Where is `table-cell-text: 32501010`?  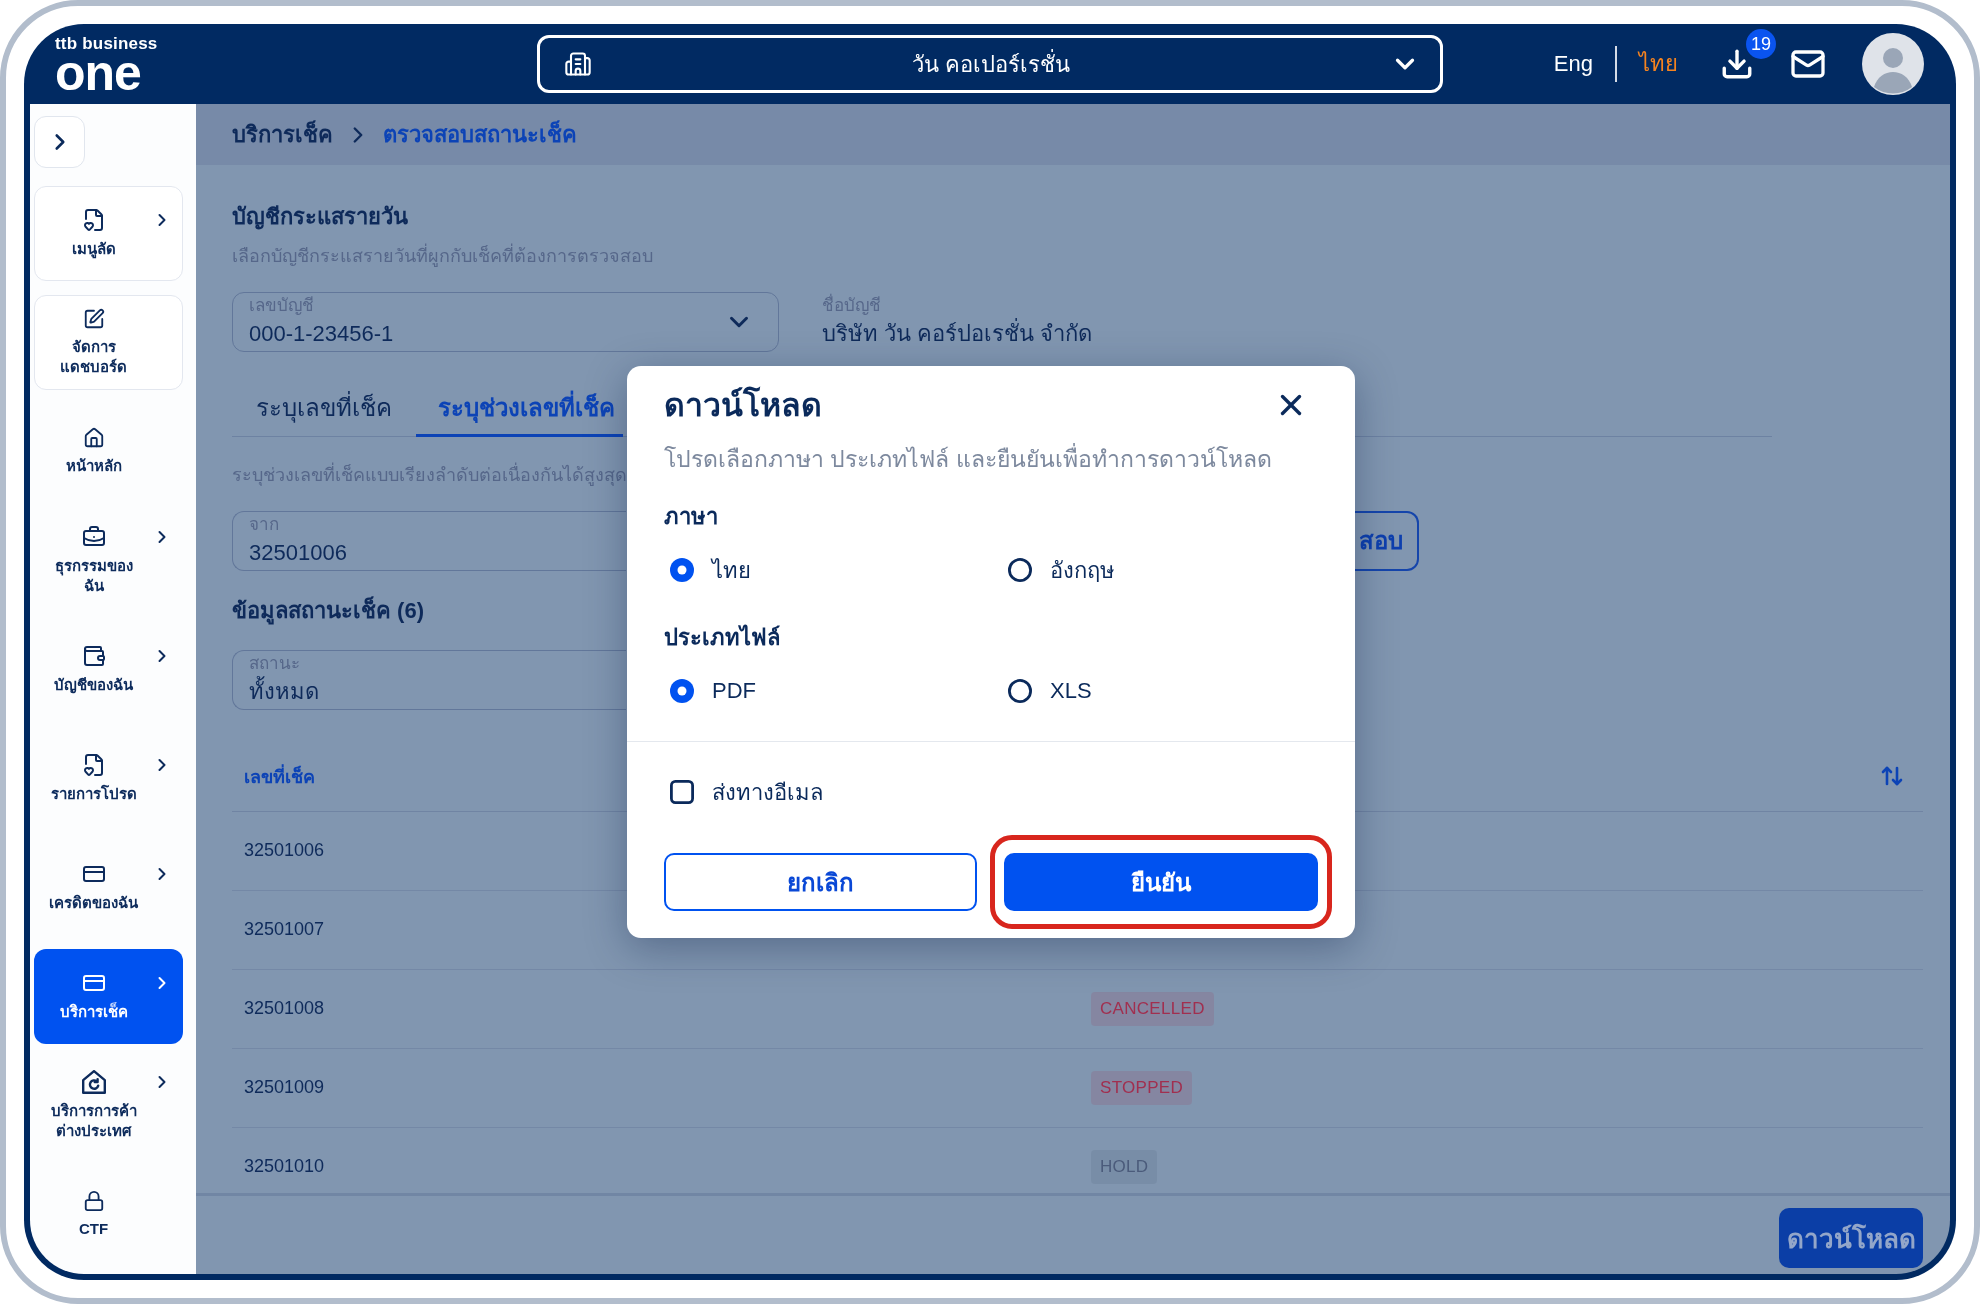 table-cell-text: 32501010 is located at coordinates (284, 1166).